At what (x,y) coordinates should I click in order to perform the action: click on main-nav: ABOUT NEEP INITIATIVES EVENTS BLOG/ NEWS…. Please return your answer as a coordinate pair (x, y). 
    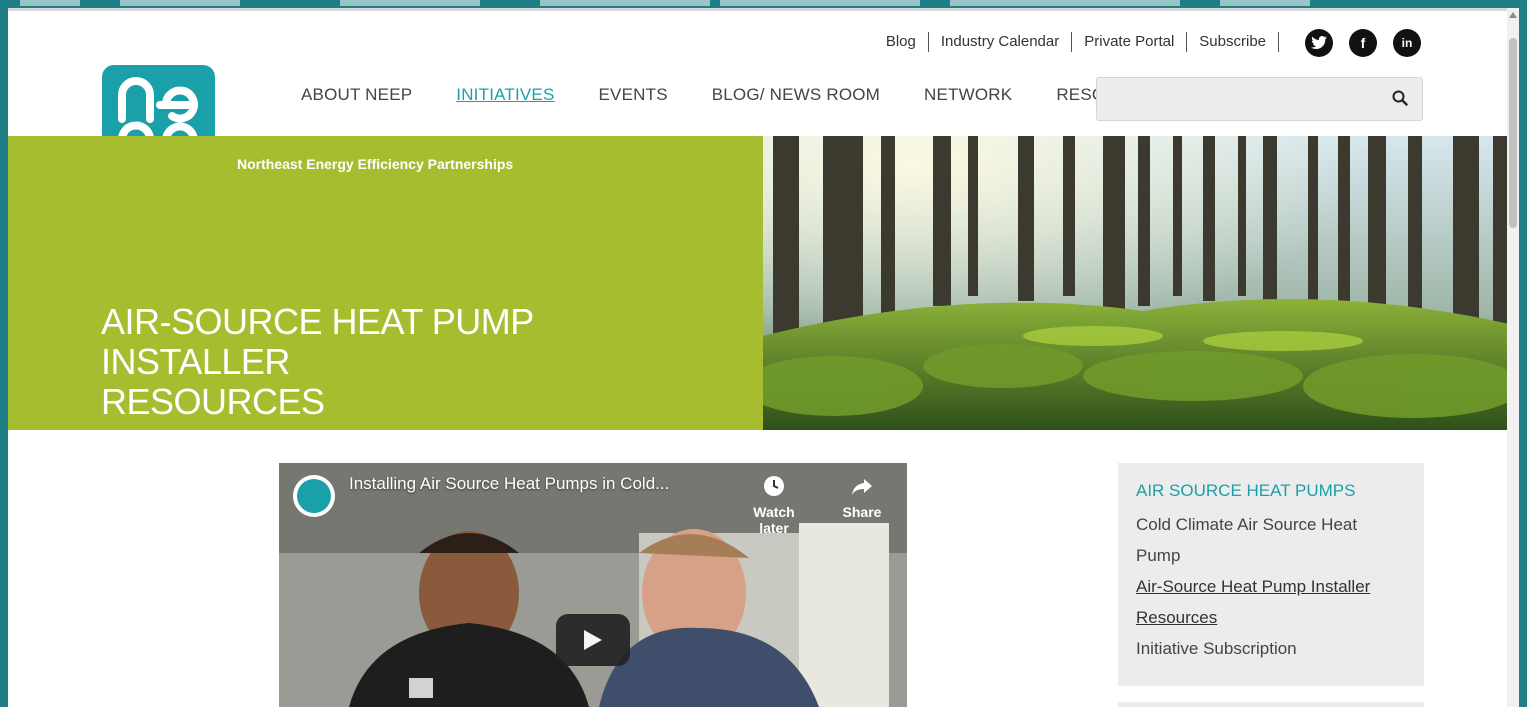
    Looking at the image, I should click on (733, 95).